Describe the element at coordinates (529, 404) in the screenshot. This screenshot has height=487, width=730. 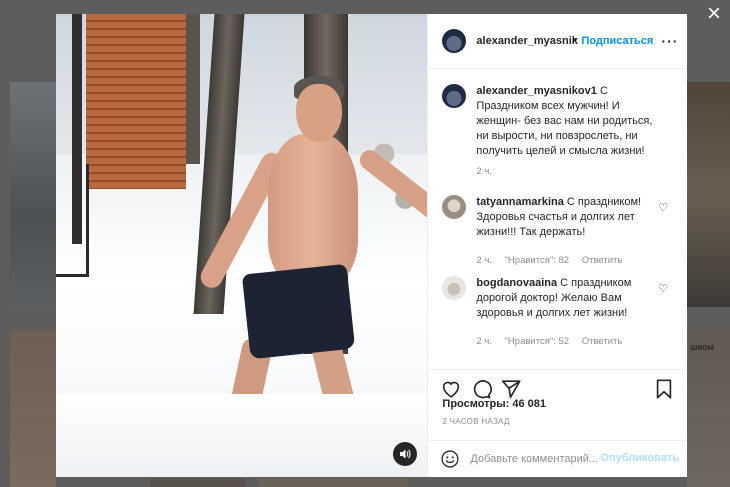
I see `views-value: 46 081` at that location.